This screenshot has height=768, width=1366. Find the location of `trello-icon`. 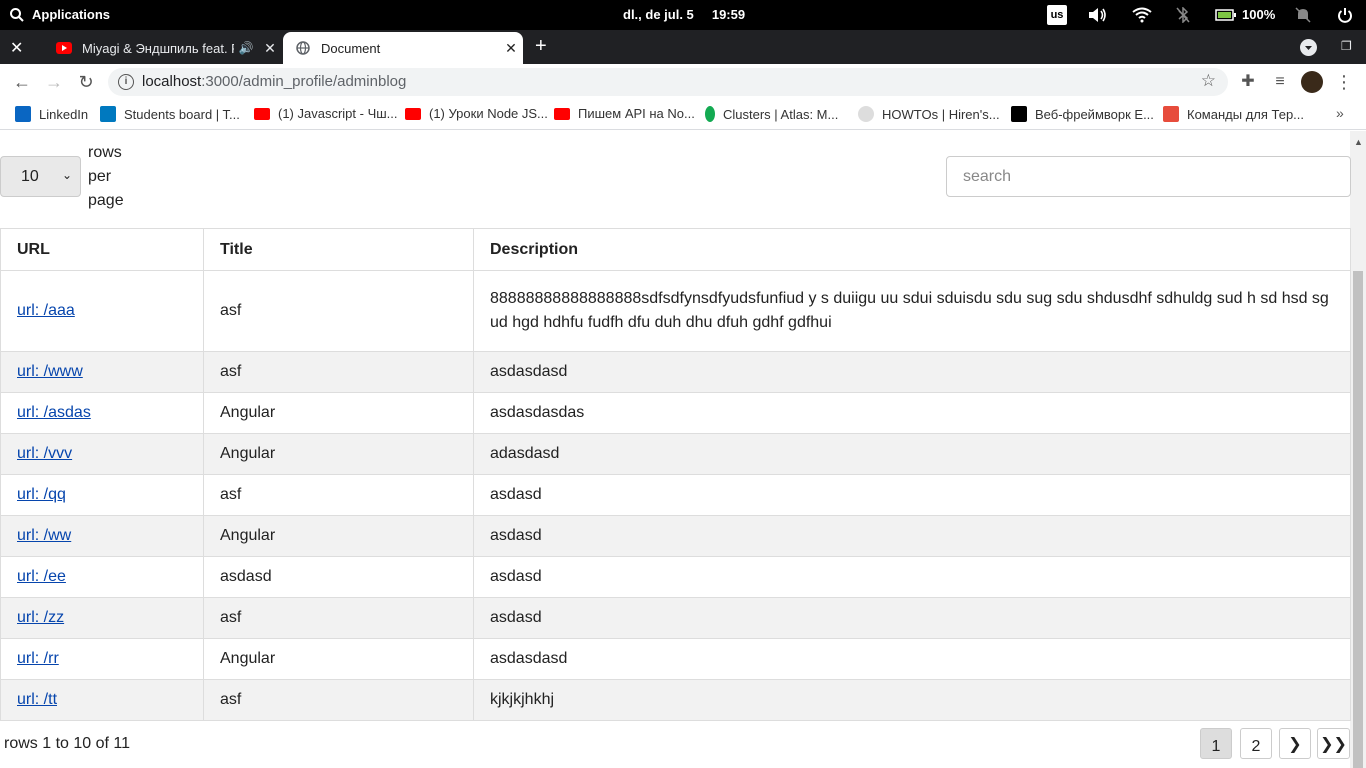

trello-icon is located at coordinates (108, 114).